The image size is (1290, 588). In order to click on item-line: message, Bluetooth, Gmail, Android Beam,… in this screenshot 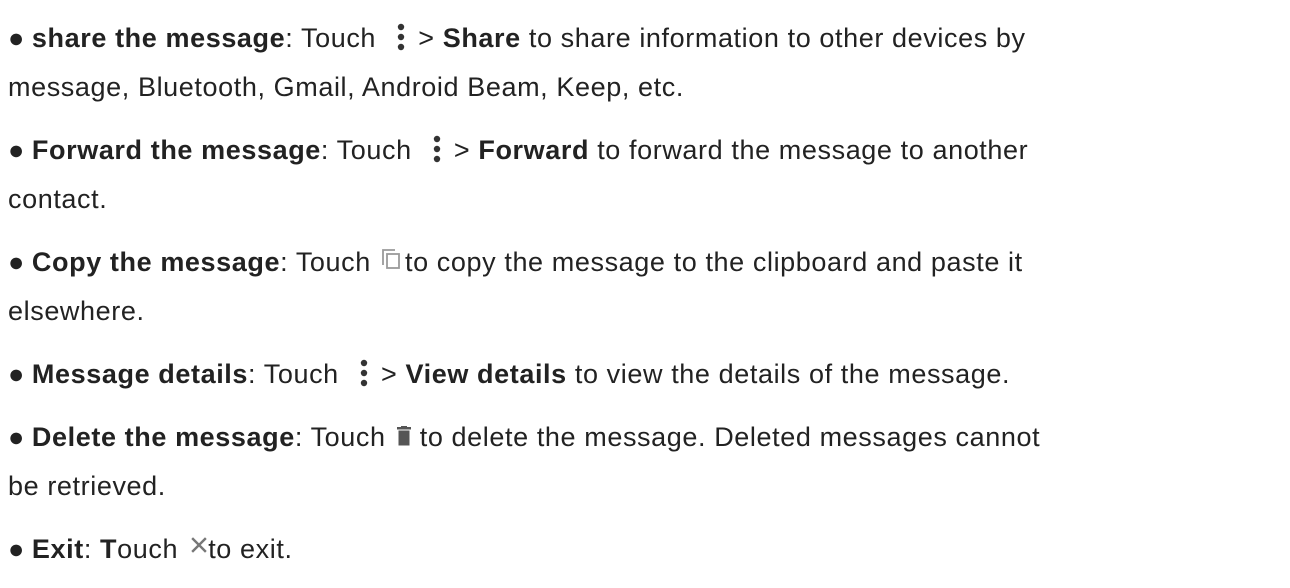, I will do `click(643, 87)`.